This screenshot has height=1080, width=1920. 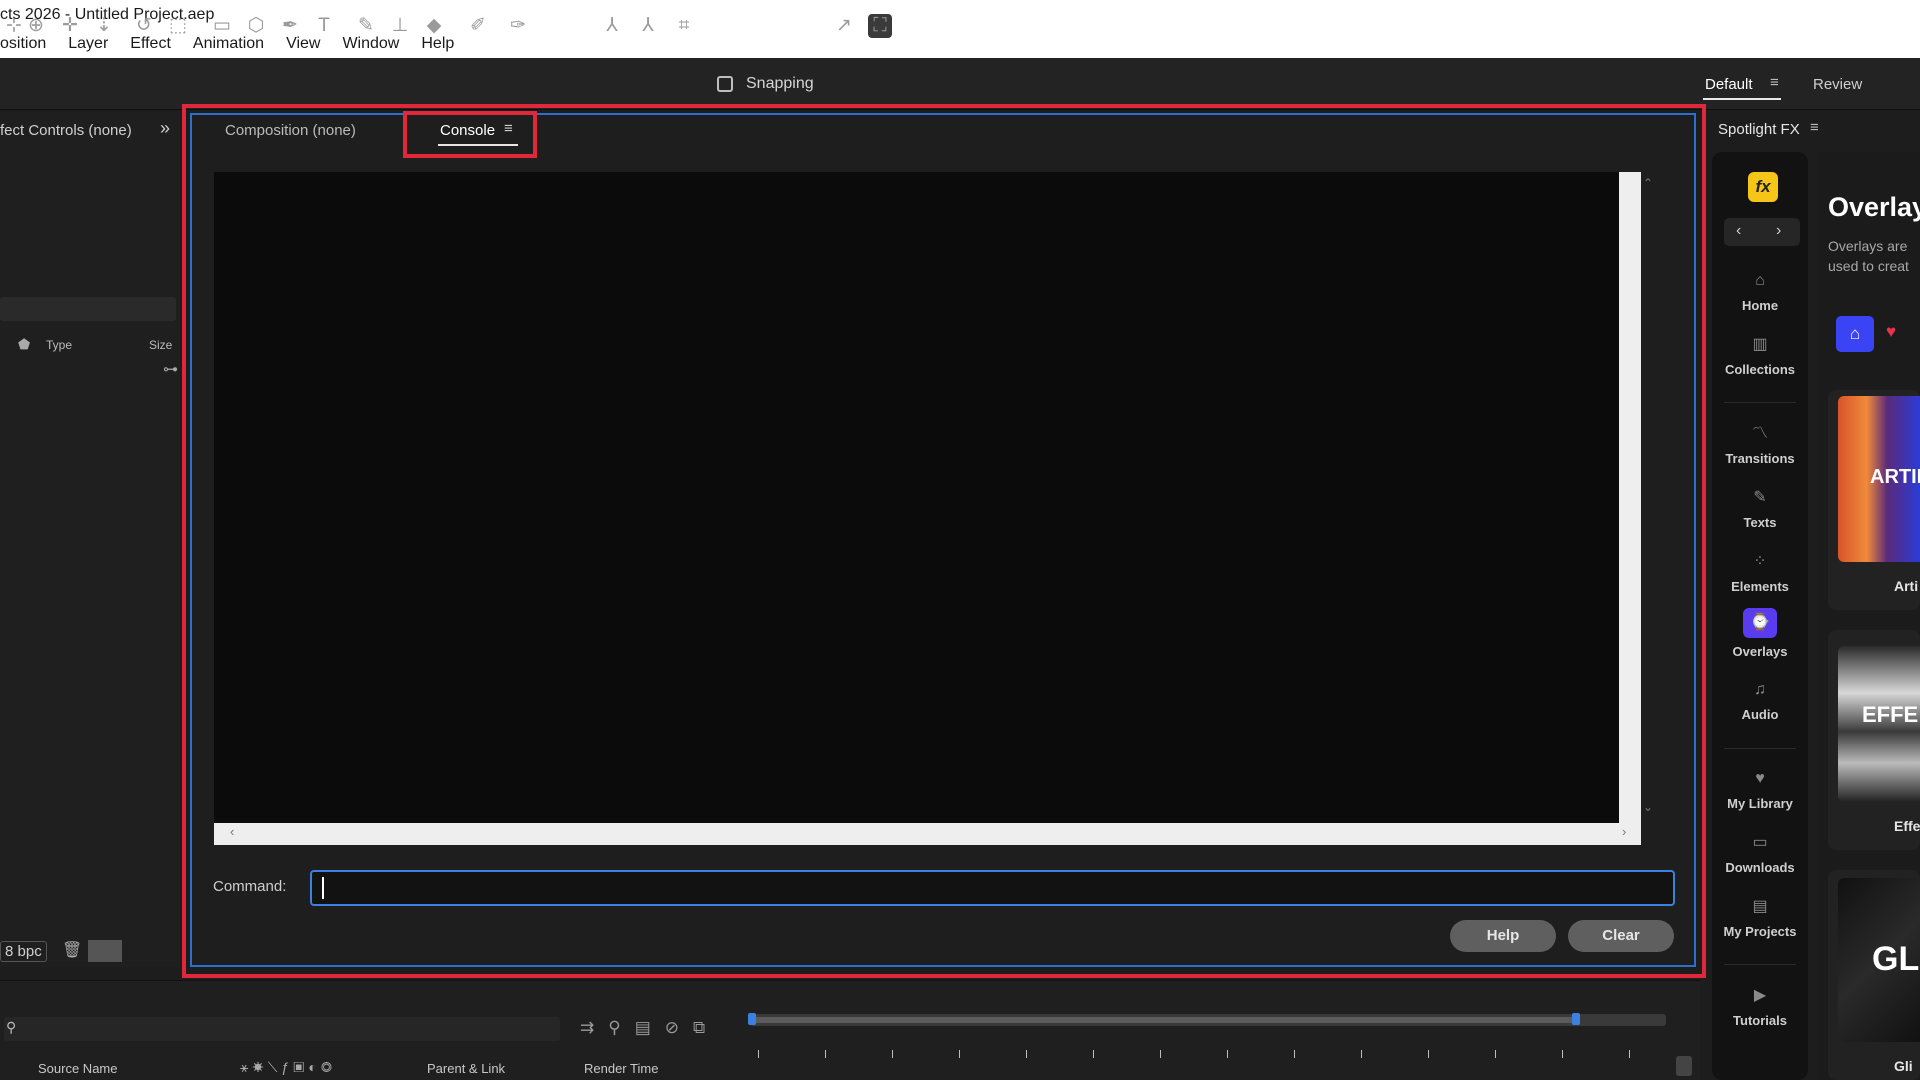 What do you see at coordinates (1760, 1006) in the screenshot?
I see `sidebar-item-tutorials: ▶ Tutorials` at bounding box center [1760, 1006].